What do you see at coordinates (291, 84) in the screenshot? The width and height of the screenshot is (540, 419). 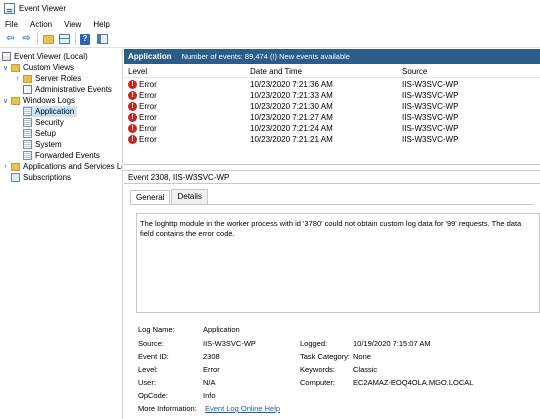 I see `row-date: 10/23/2020 7:21:36 AM` at bounding box center [291, 84].